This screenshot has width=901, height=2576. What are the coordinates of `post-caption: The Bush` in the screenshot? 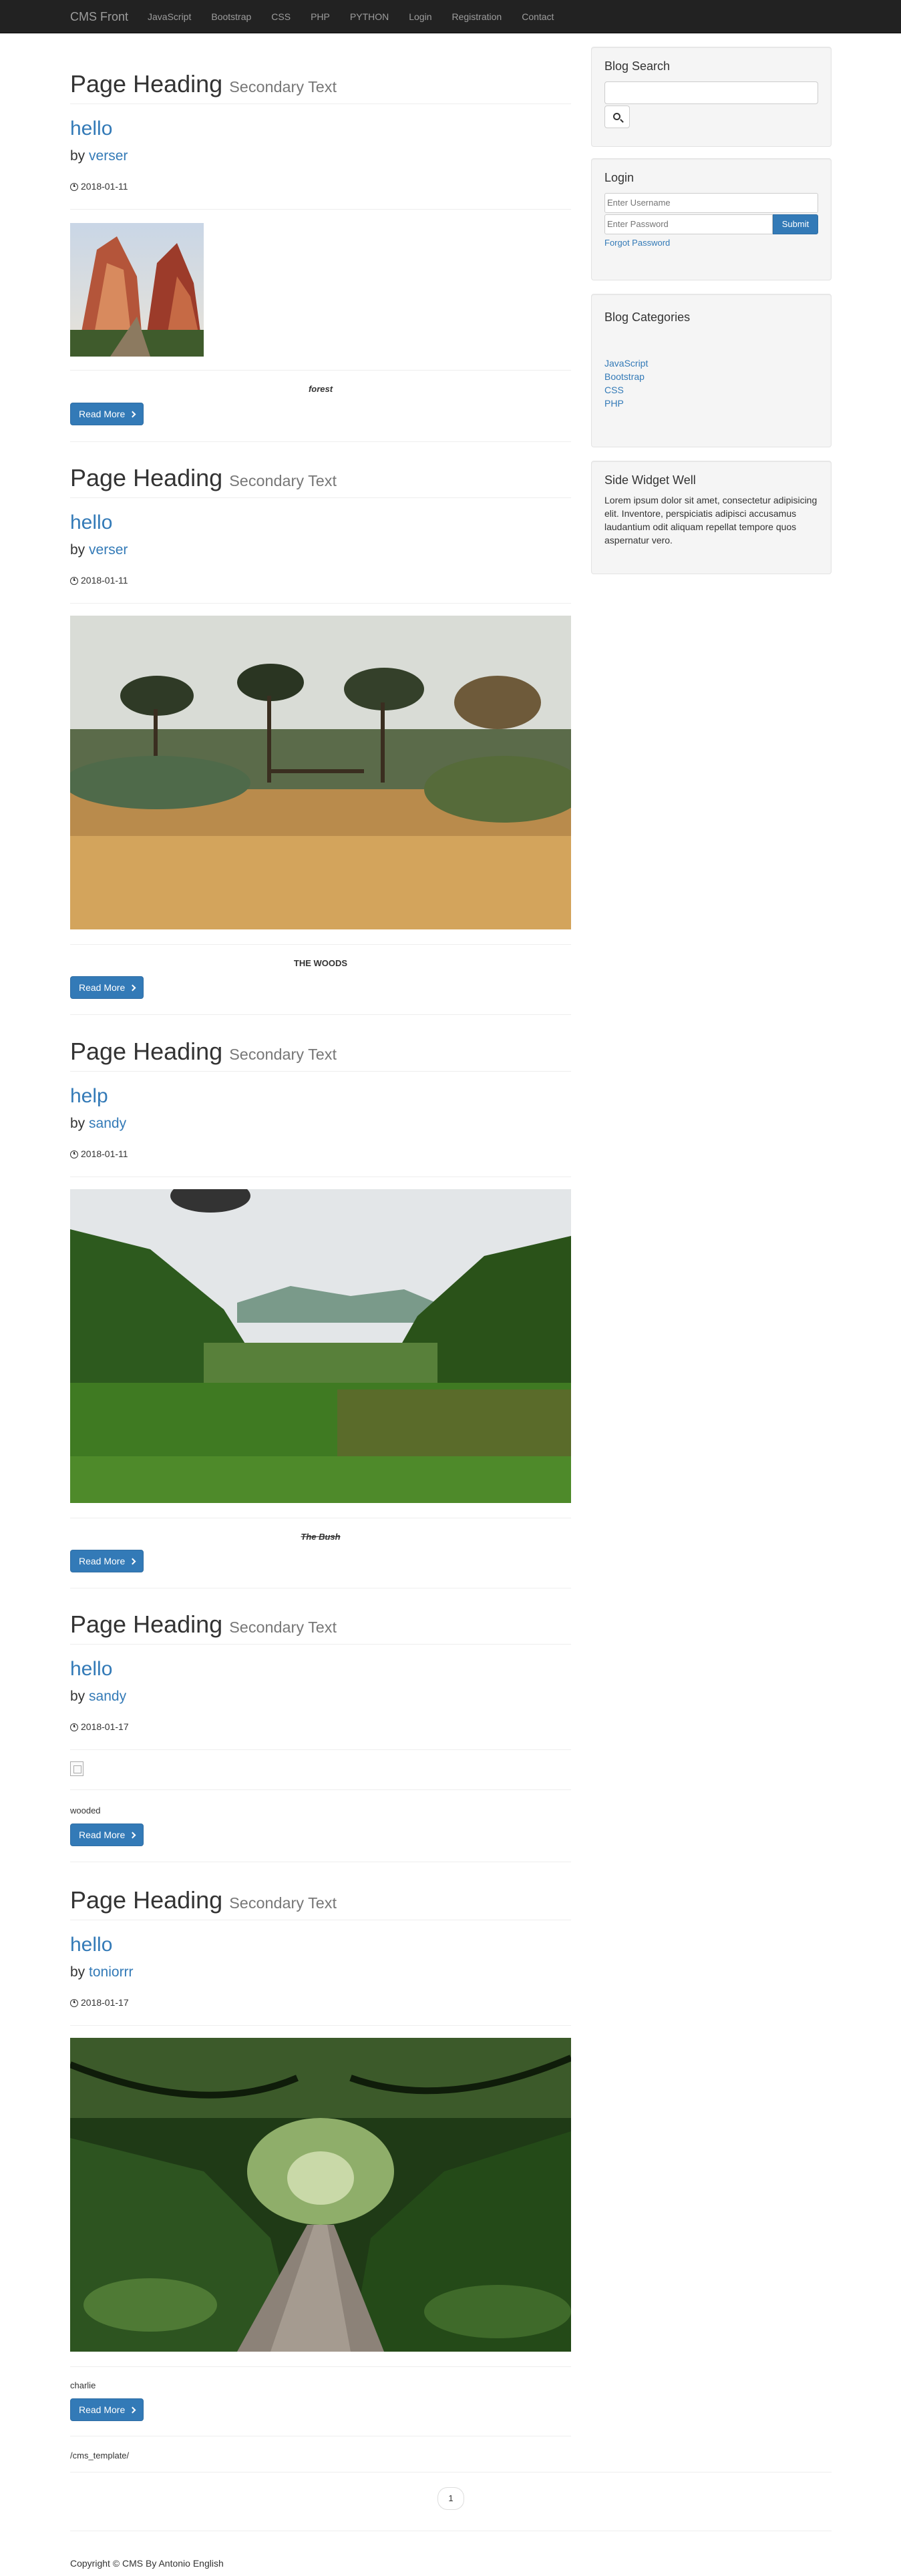 It's located at (321, 1537).